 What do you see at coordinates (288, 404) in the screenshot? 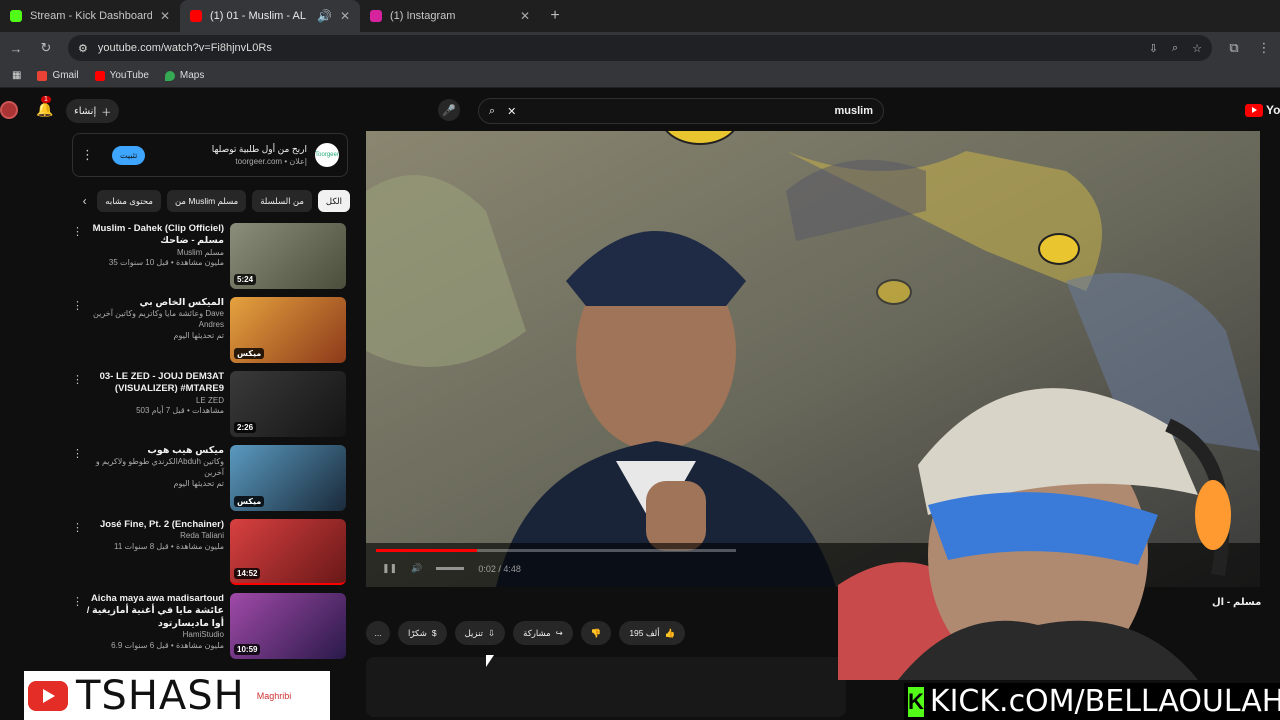
I see `video-thumbnail: 2:26` at bounding box center [288, 404].